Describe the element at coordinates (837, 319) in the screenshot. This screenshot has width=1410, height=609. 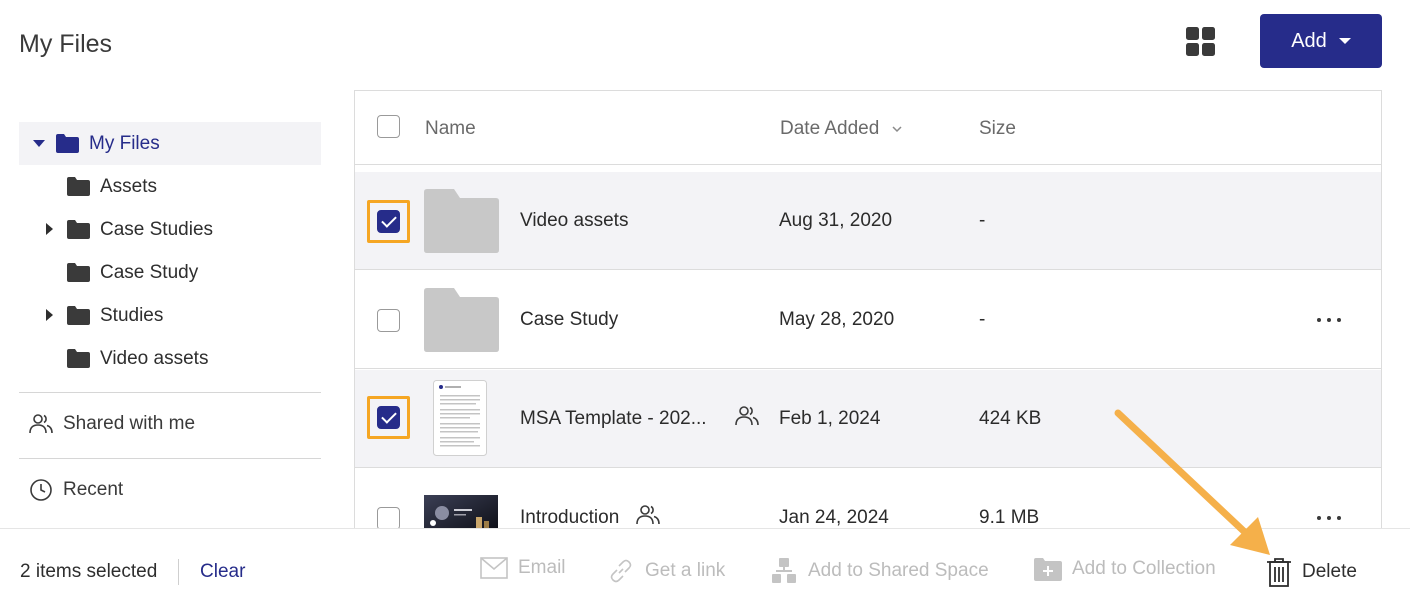
I see `file-date: May 28, 2020` at that location.